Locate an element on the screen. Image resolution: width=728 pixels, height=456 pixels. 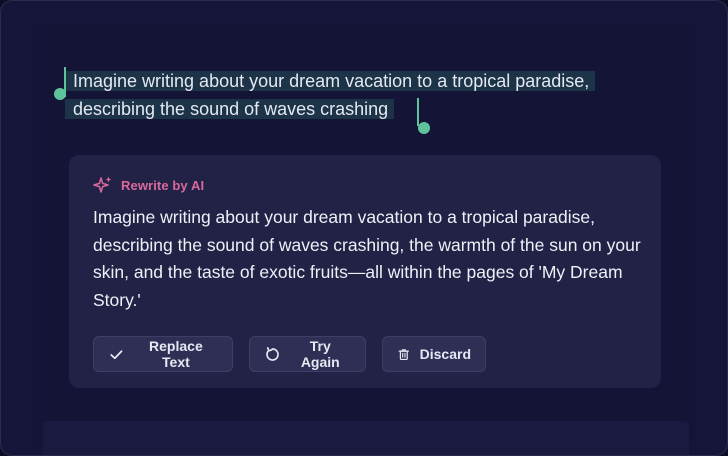
try-again-label: Try Again is located at coordinates (320, 354).